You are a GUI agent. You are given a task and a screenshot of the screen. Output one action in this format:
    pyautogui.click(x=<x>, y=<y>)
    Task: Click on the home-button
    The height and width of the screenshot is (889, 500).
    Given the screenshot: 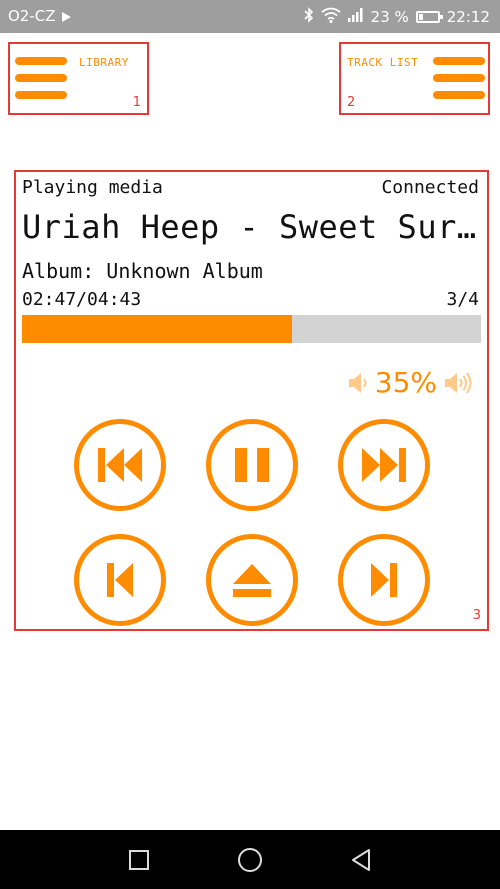 What is the action you would take?
    pyautogui.click(x=250, y=859)
    